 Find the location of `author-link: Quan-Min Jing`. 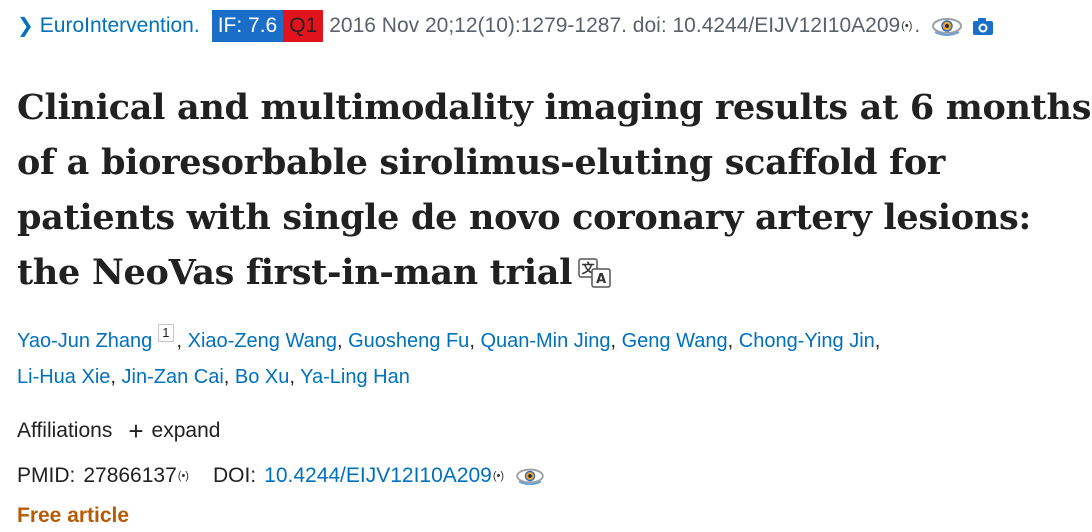

author-link: Quan-Min Jing is located at coordinates (545, 341).